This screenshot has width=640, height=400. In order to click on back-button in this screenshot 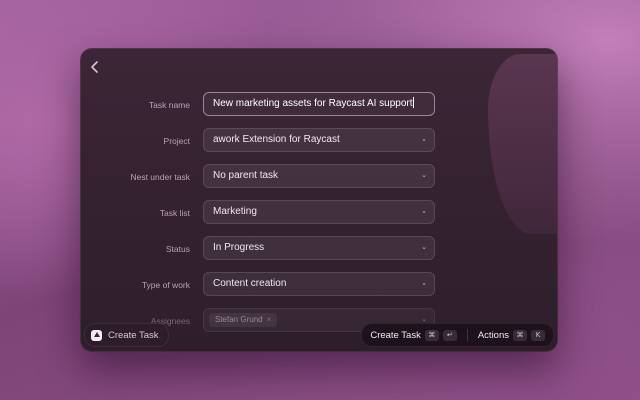, I will do `click(97, 67)`.